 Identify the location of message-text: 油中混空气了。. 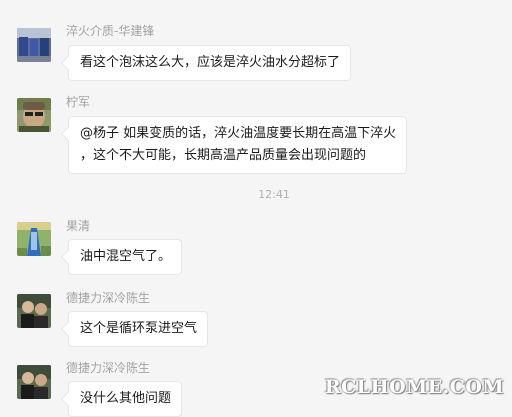
(126, 256).